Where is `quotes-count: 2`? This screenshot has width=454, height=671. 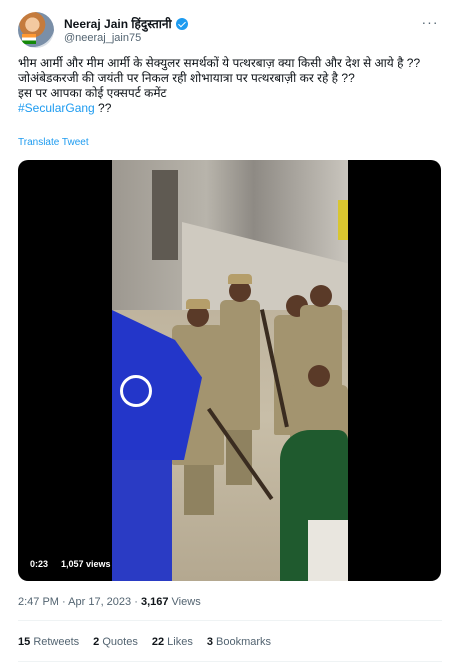
quotes-count: 2 is located at coordinates (96, 642).